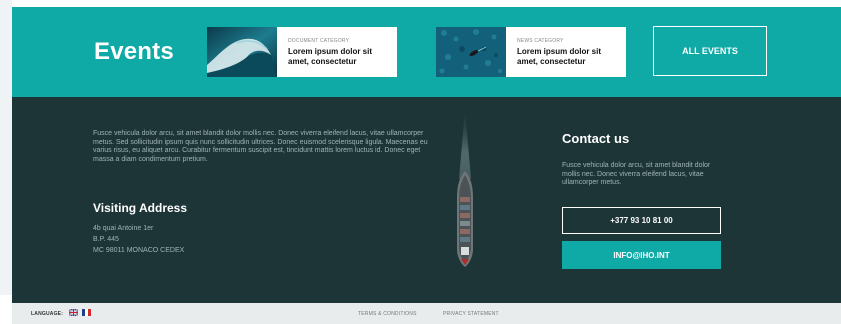 The width and height of the screenshot is (841, 324). What do you see at coordinates (86, 312) in the screenshot?
I see `france-flag-icon` at bounding box center [86, 312].